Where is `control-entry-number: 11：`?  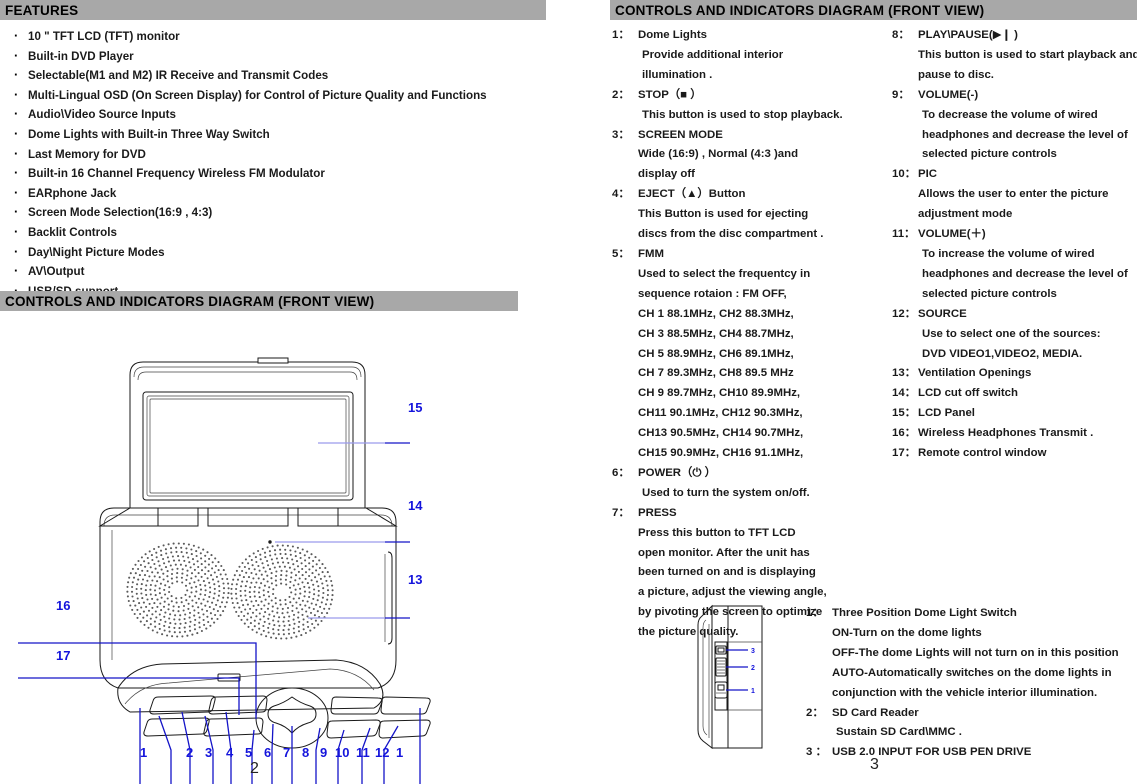 control-entry-number: 11： is located at coordinates (904, 234).